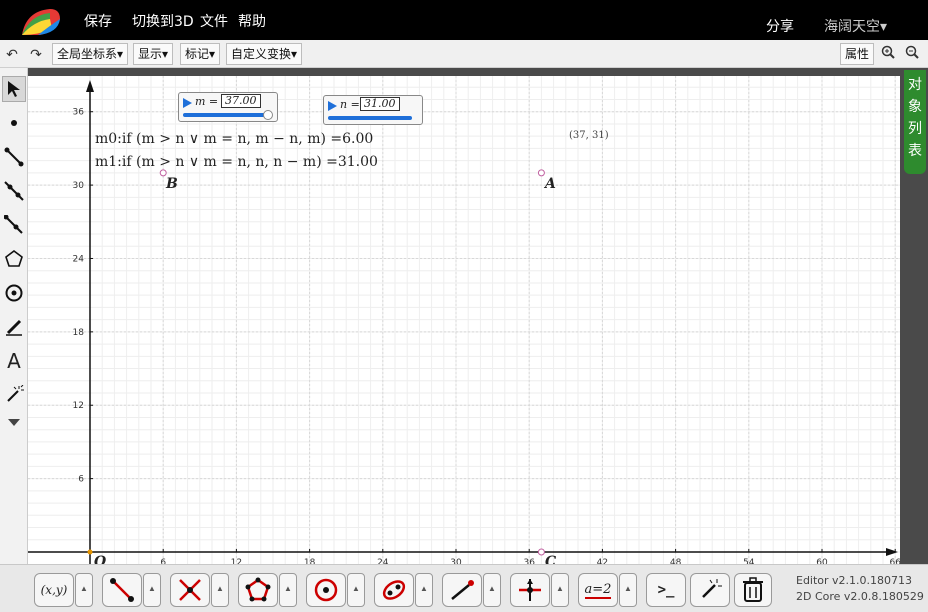  Describe the element at coordinates (14, 123) in the screenshot. I see `point-tool-icon` at that location.